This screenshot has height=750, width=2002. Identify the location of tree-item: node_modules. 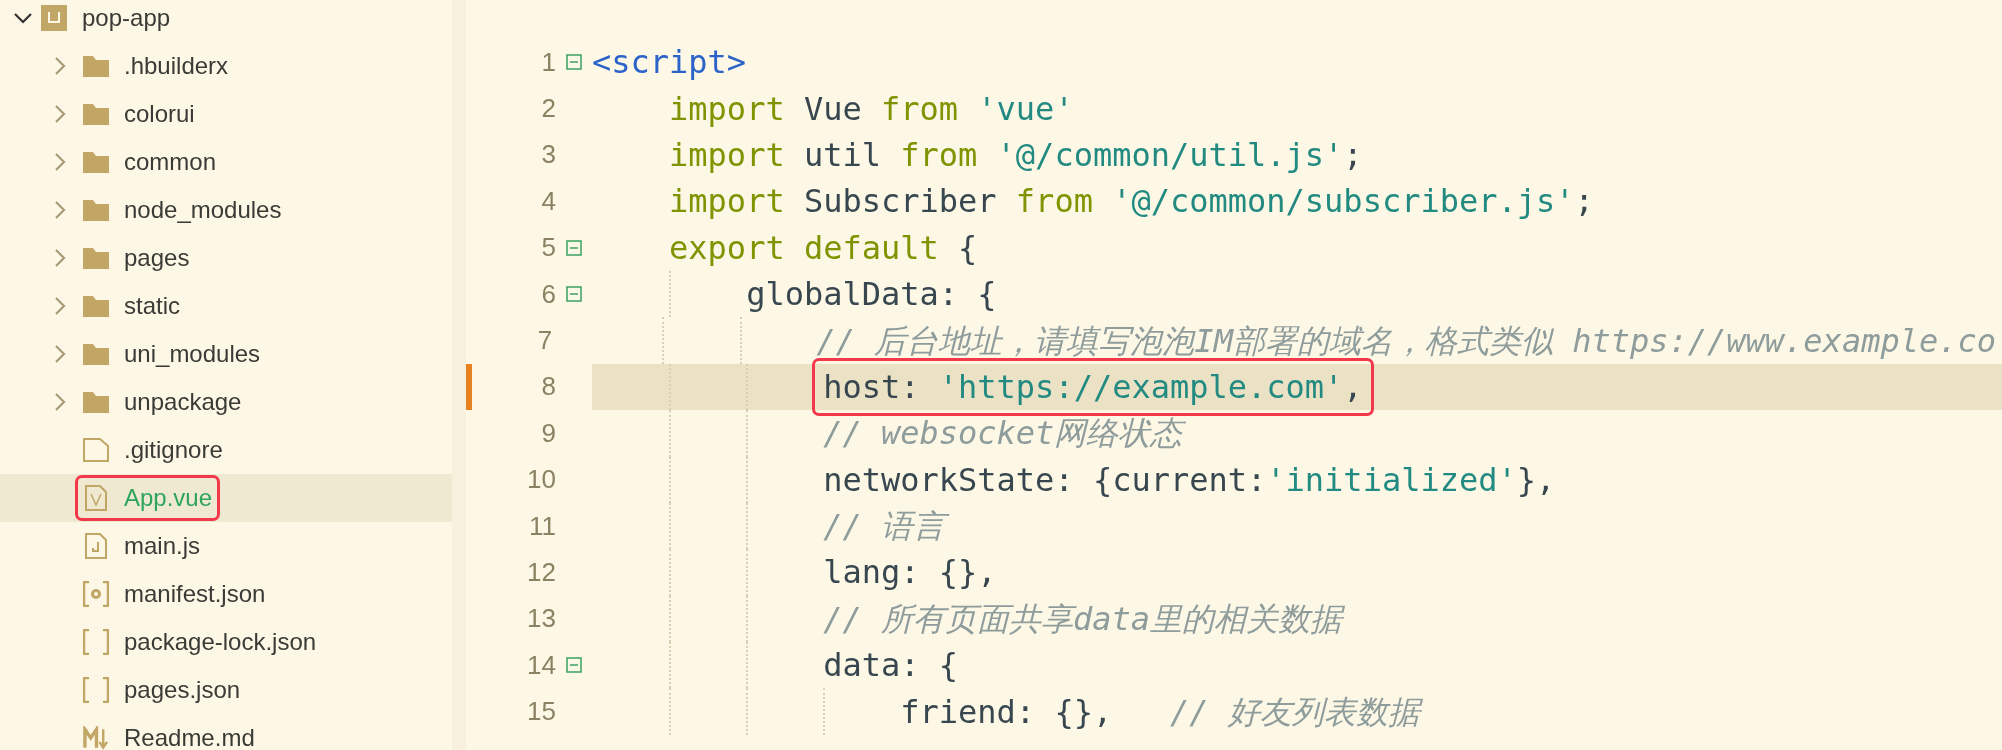
(226, 210).